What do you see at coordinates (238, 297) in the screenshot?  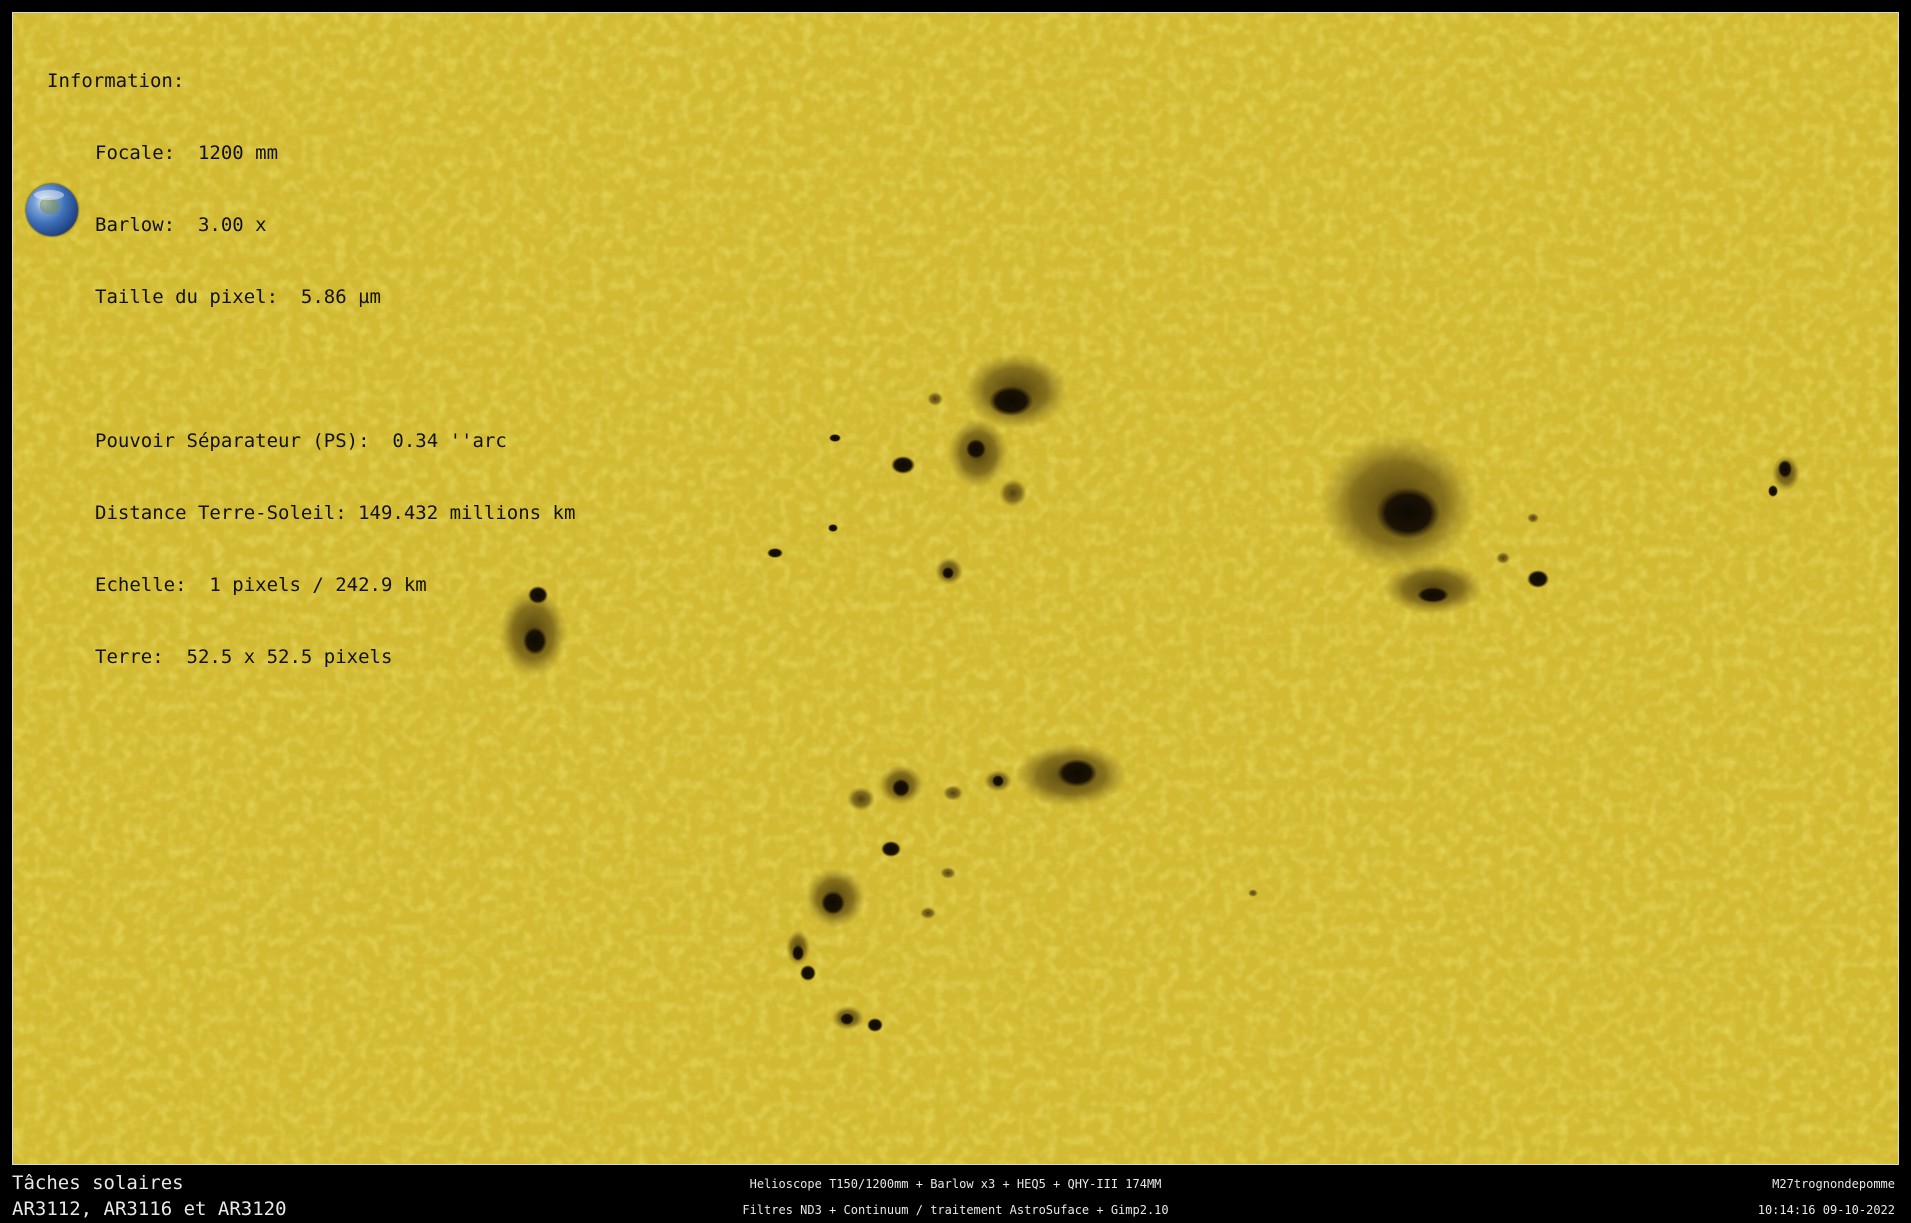 I see `info-pixel-size: Taille du pixel: 5.86 µm` at bounding box center [238, 297].